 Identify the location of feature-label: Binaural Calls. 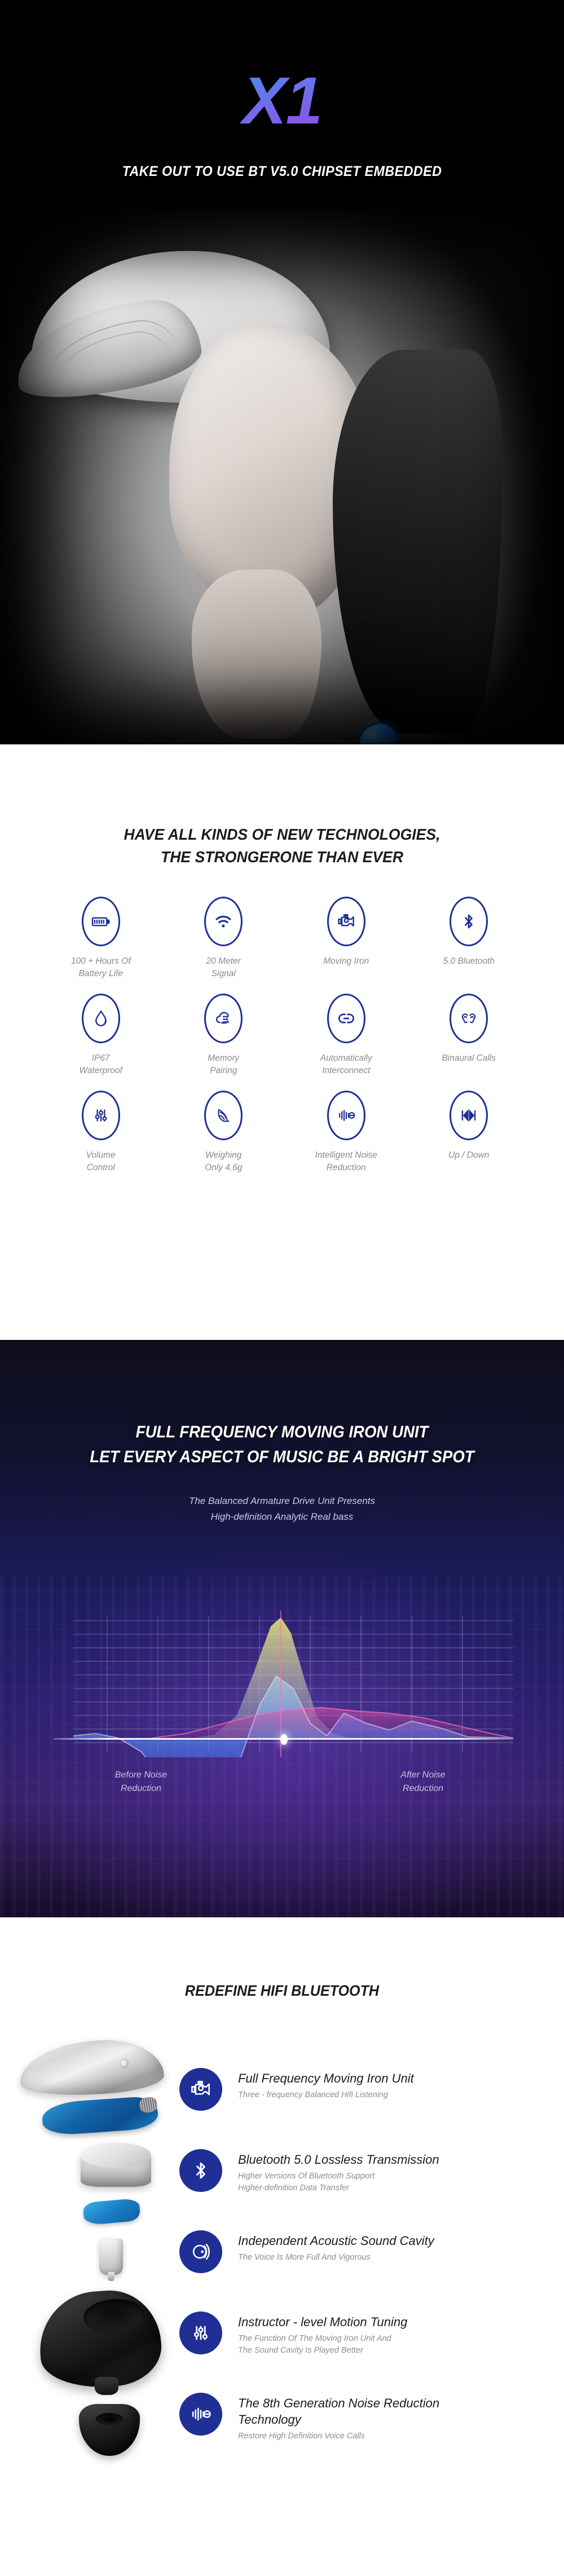
(469, 1058).